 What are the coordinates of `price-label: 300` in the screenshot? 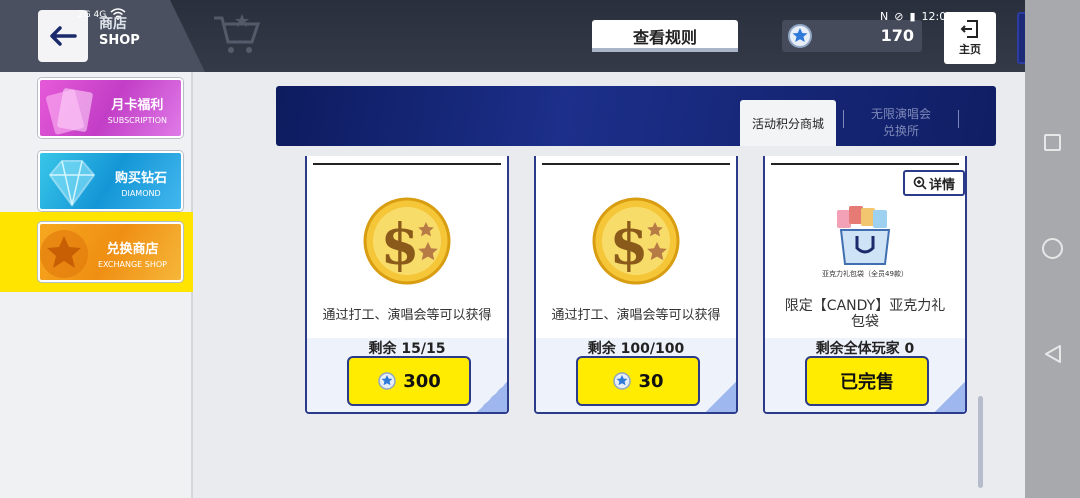 It's located at (422, 381).